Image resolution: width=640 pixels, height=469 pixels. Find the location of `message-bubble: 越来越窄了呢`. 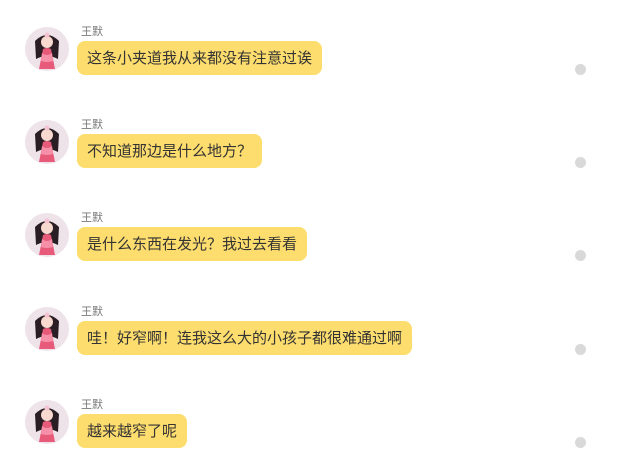

message-bubble: 越来越窄了呢 is located at coordinates (132, 431).